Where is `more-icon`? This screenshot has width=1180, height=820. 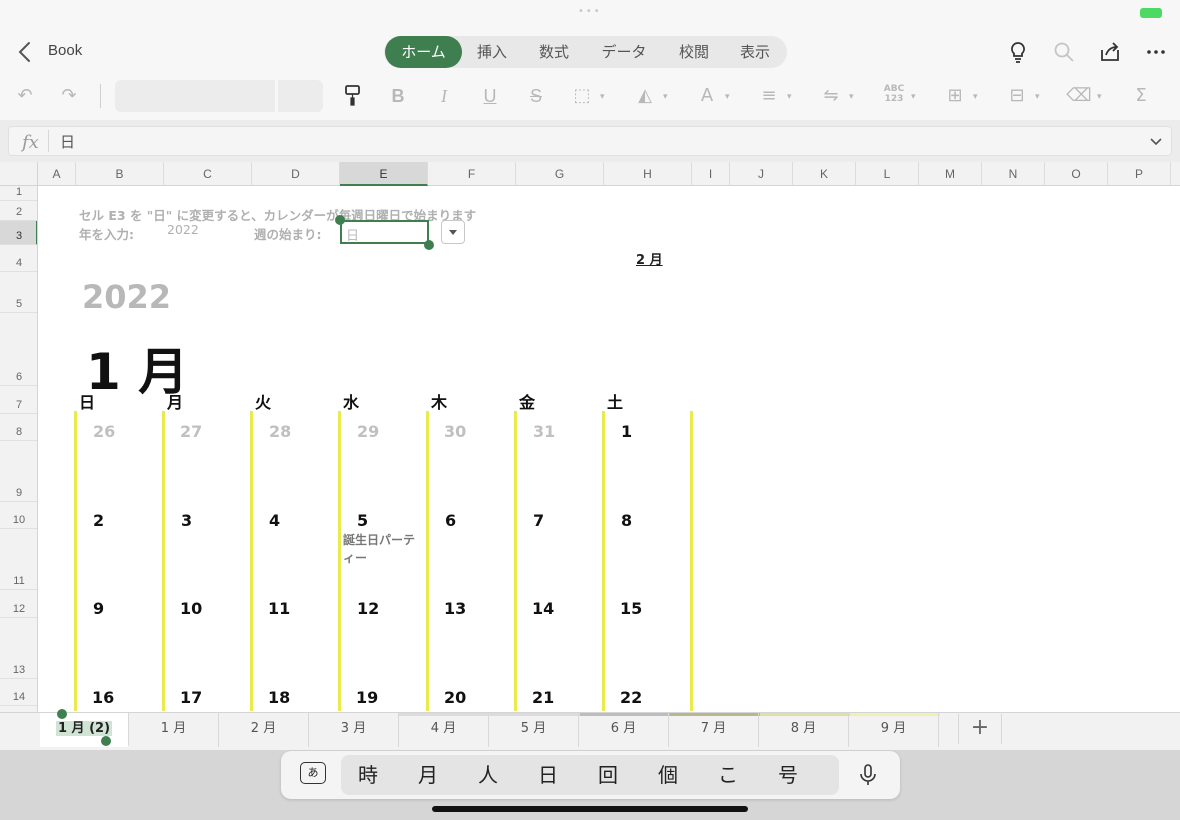 more-icon is located at coordinates (1156, 52).